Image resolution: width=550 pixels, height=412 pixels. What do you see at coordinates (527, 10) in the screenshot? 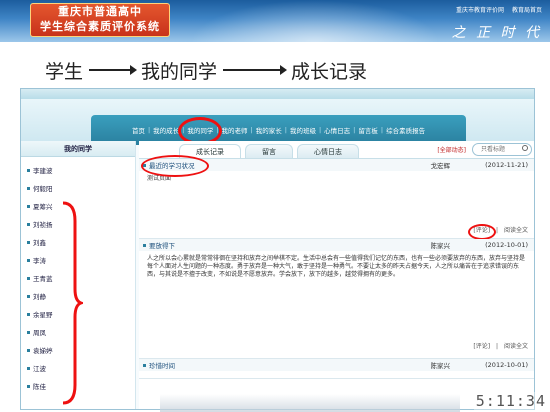
I see `banner-link-2: 教育局首页` at bounding box center [527, 10].